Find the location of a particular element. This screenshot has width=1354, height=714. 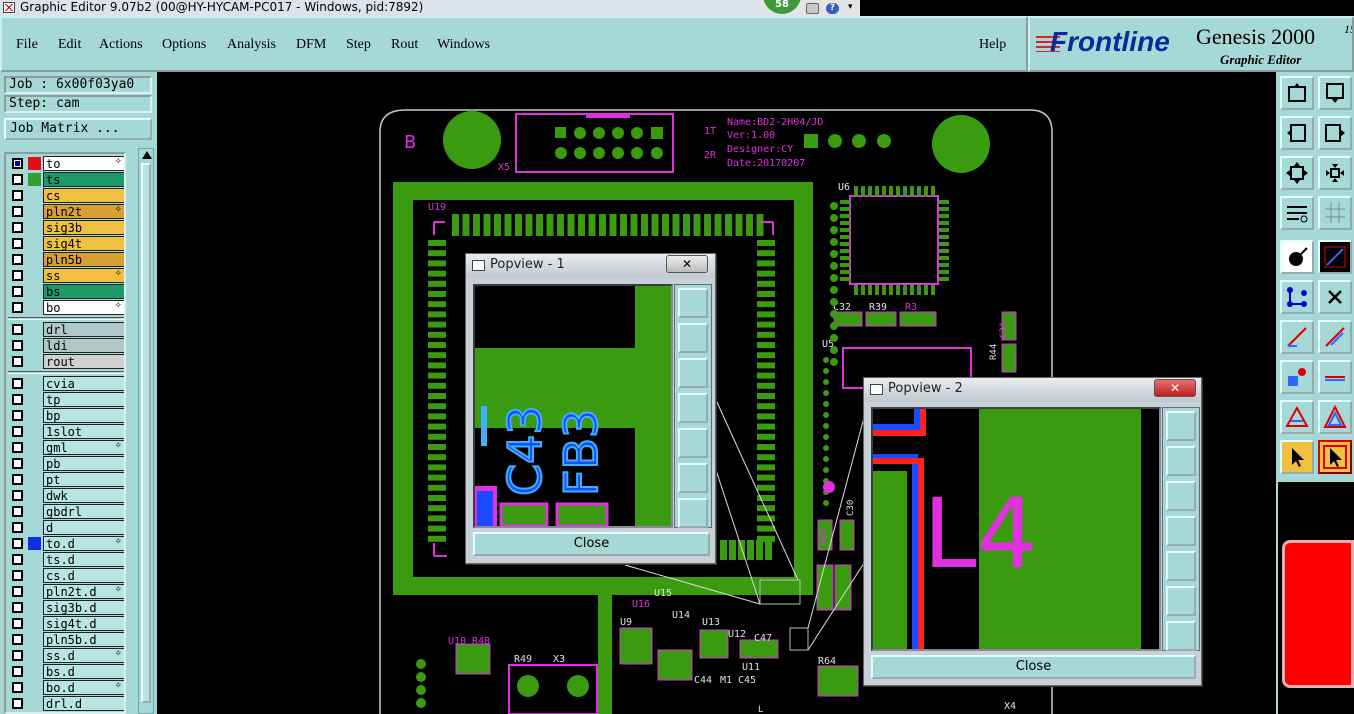

layer-row: bs is located at coordinates (66, 291).